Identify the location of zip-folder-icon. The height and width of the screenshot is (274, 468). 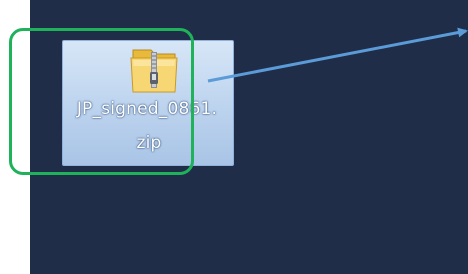
(154, 71).